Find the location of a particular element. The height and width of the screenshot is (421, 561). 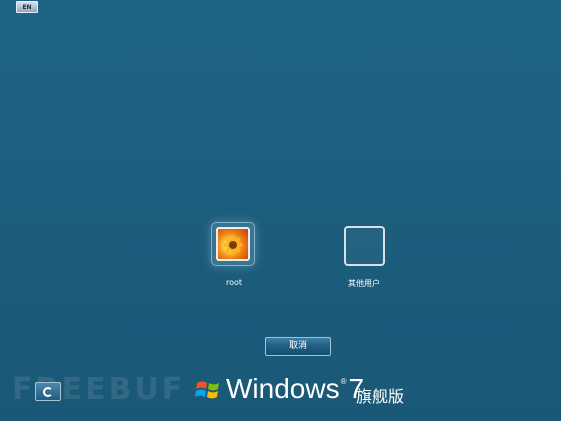

user-name-root: root is located at coordinates (234, 282).